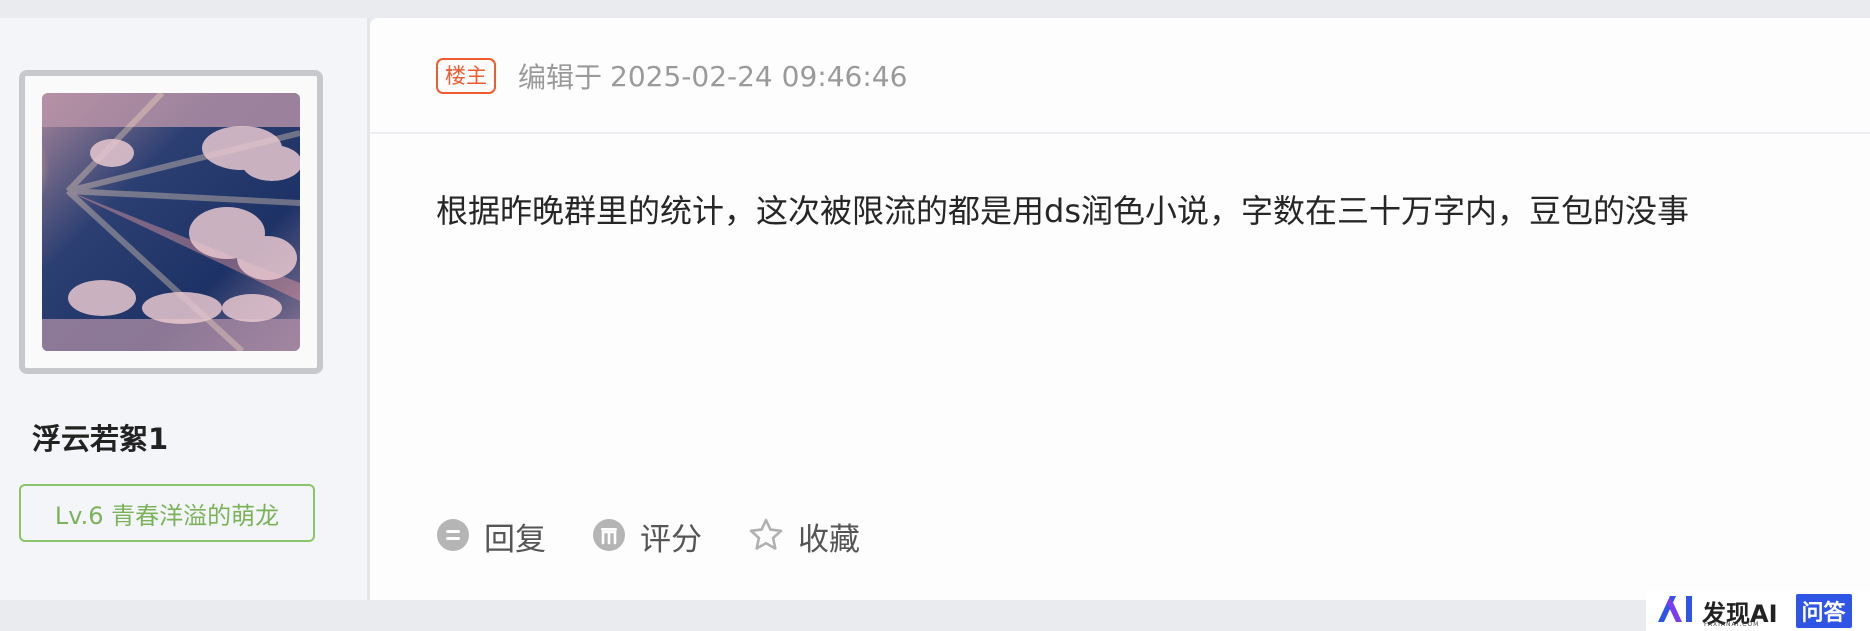 The image size is (1870, 631). I want to click on watermark-domain: FAXIANAI.COM, so click(1732, 624).